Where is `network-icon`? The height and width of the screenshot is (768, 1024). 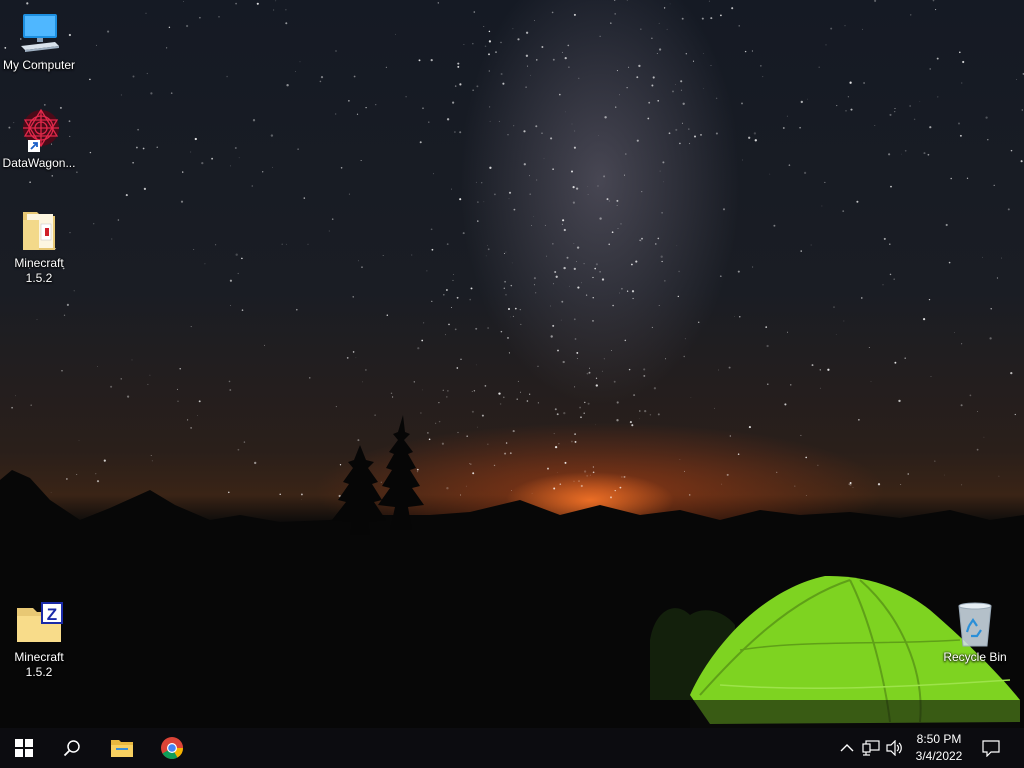
network-icon is located at coordinates (871, 748).